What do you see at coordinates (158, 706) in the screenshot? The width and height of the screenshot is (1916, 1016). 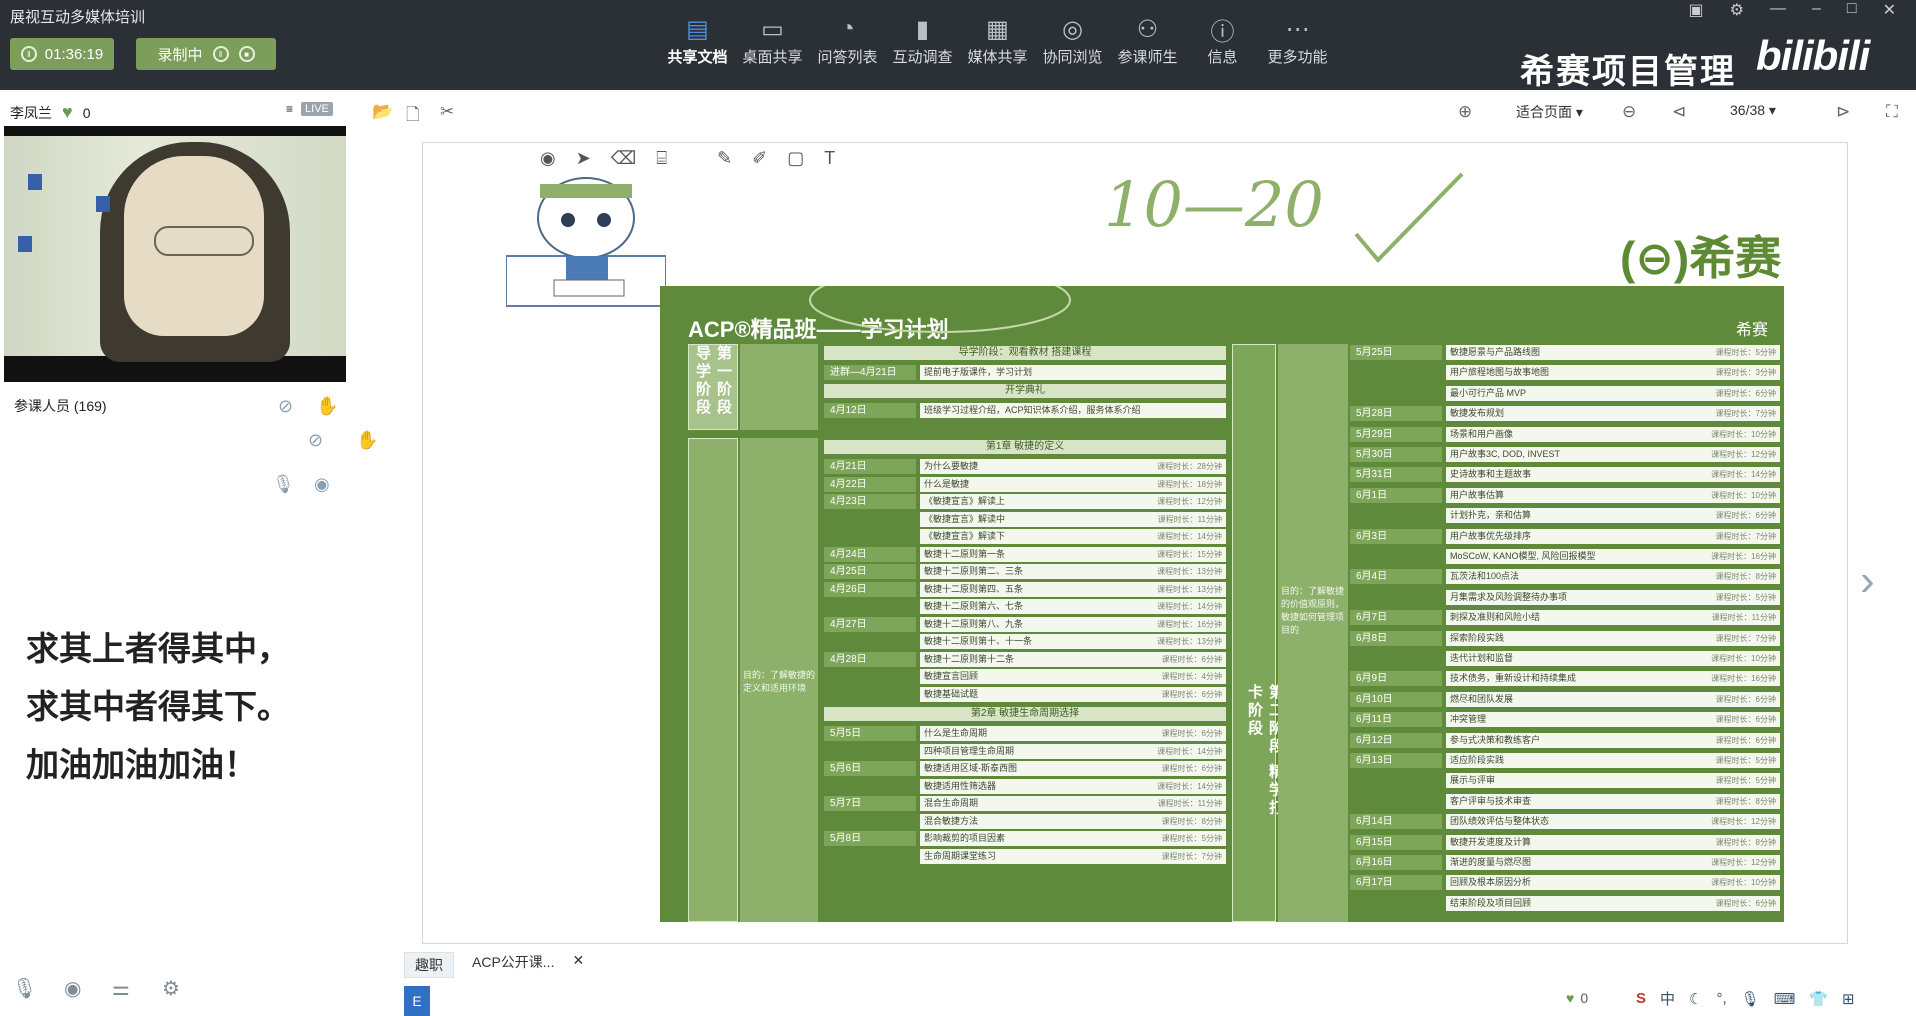 I see `motto-line: 求其中者得其下。` at bounding box center [158, 706].